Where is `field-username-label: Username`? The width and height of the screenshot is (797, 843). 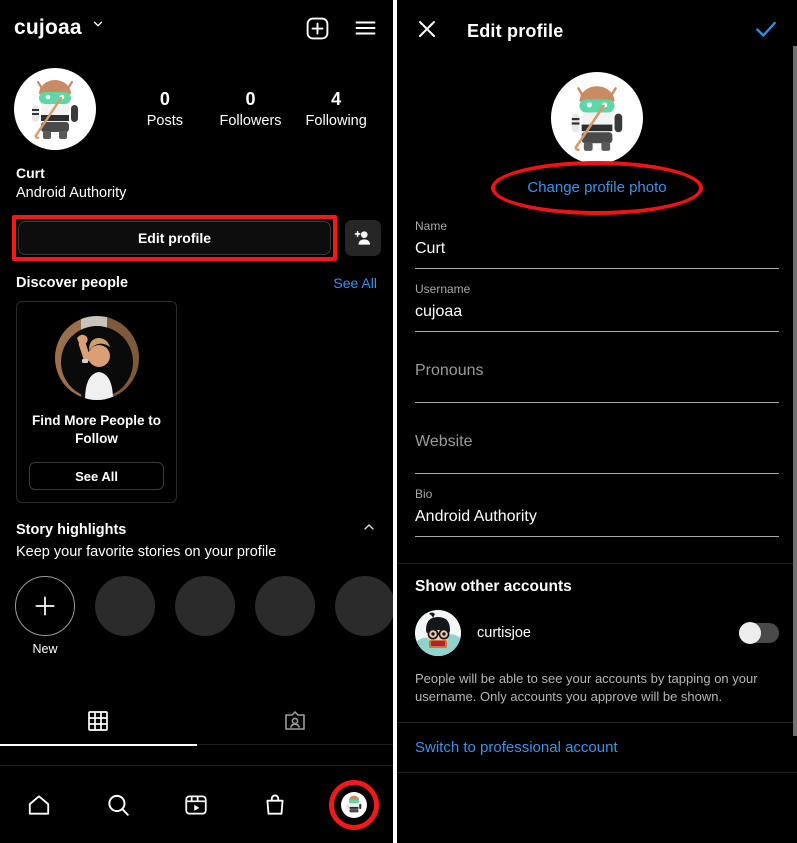
field-username-label: Username is located at coordinates (443, 289).